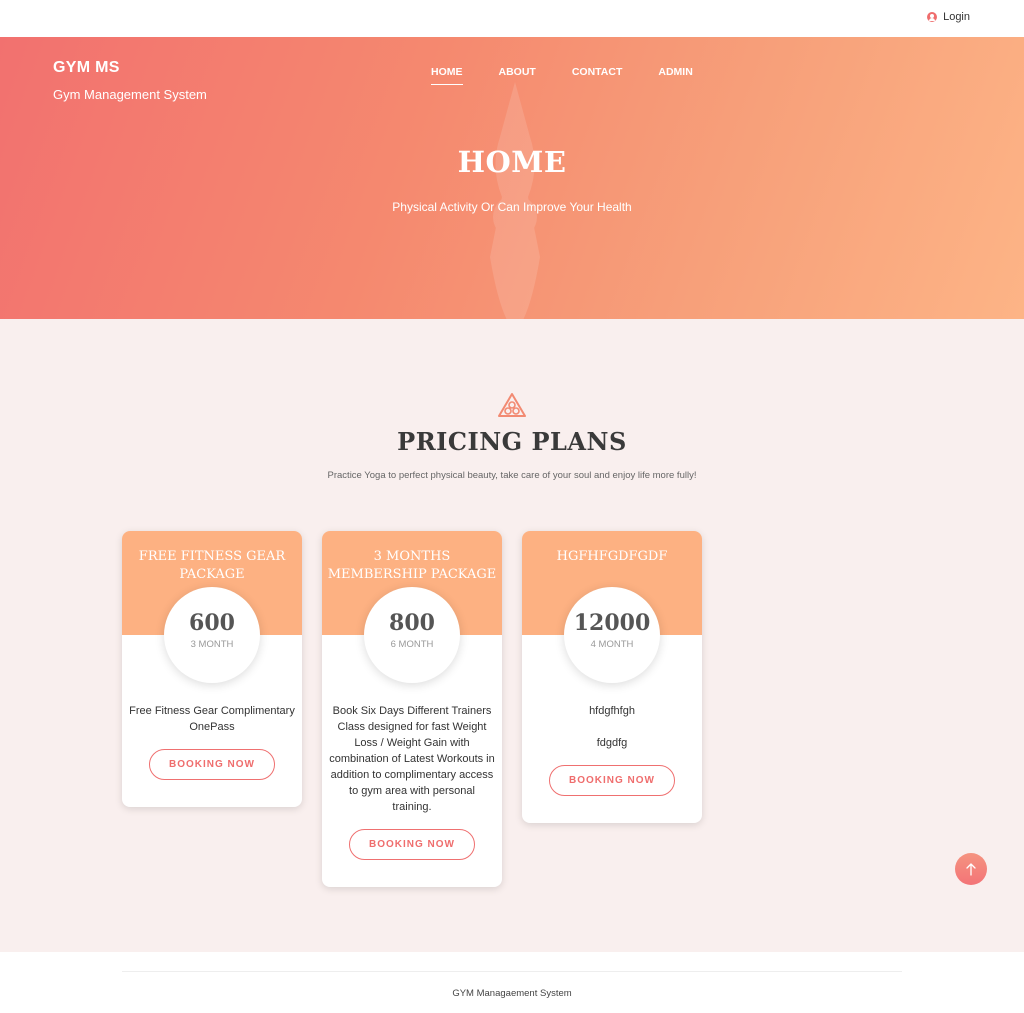 Image resolution: width=1024 pixels, height=1013 pixels. I want to click on plan-name: 3 MONTHS MEMBERSHIP PACKAGE, so click(412, 565).